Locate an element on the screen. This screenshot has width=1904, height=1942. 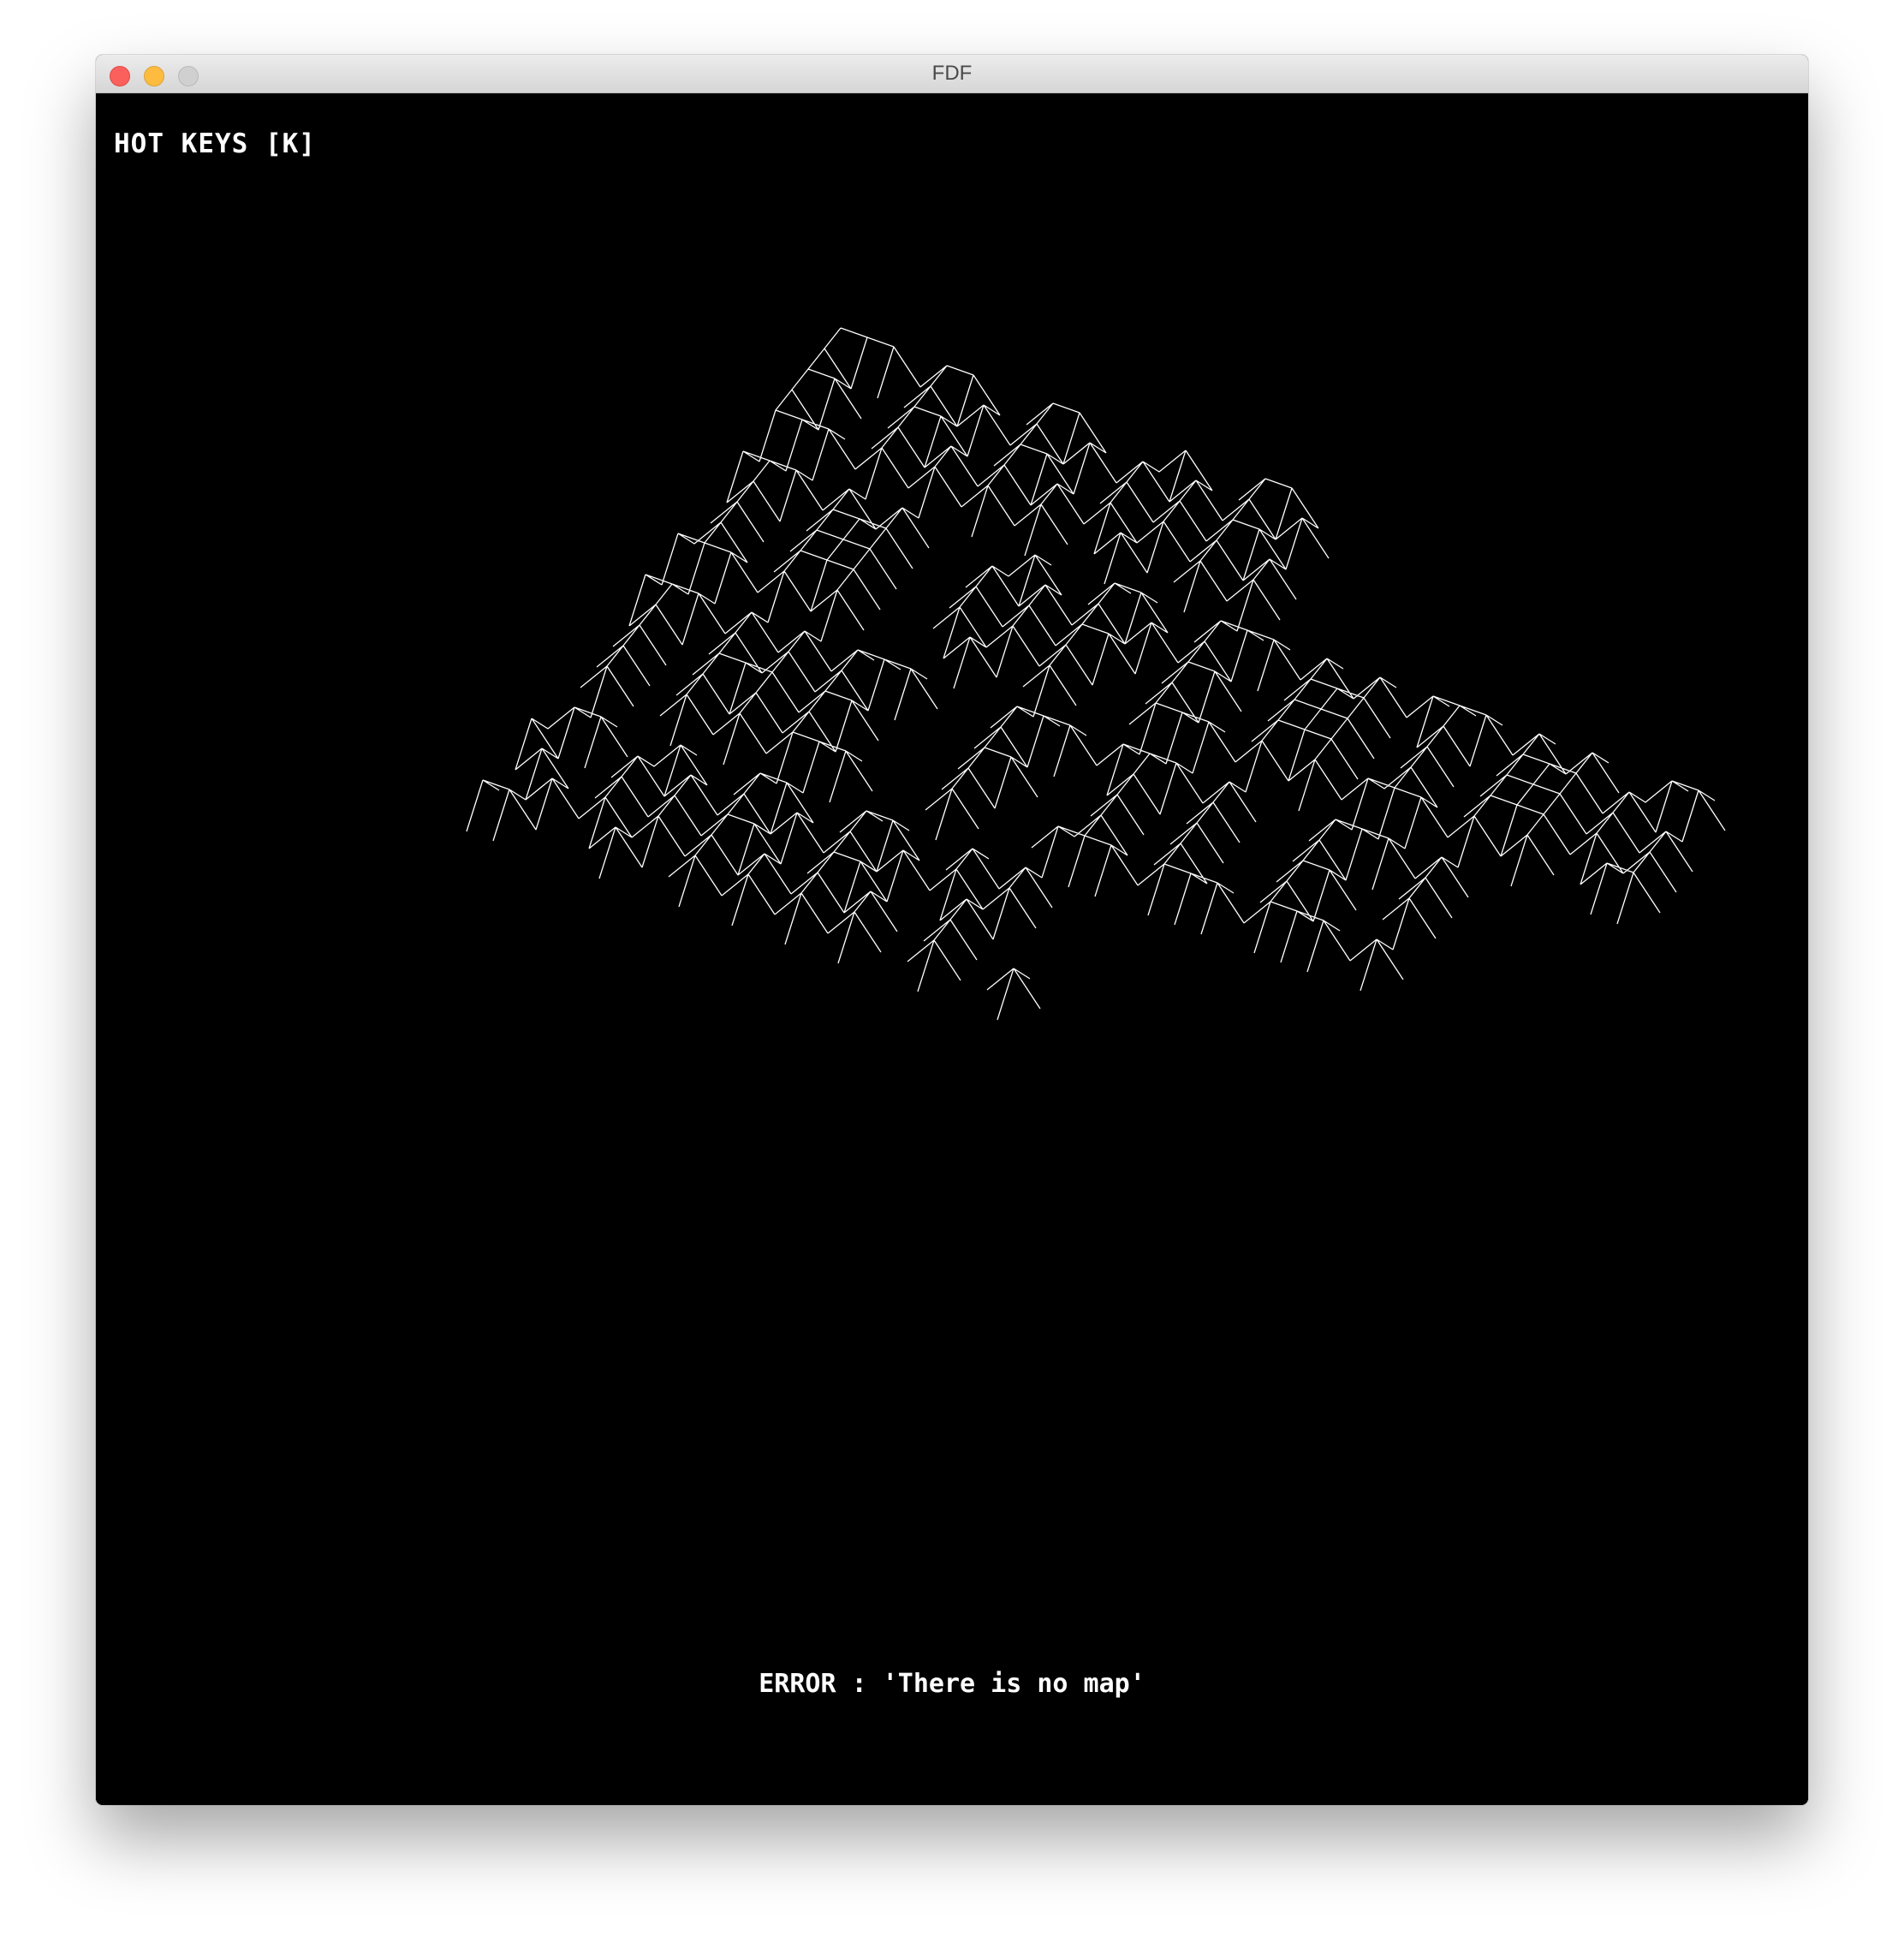
window-title: FDF is located at coordinates (952, 73).